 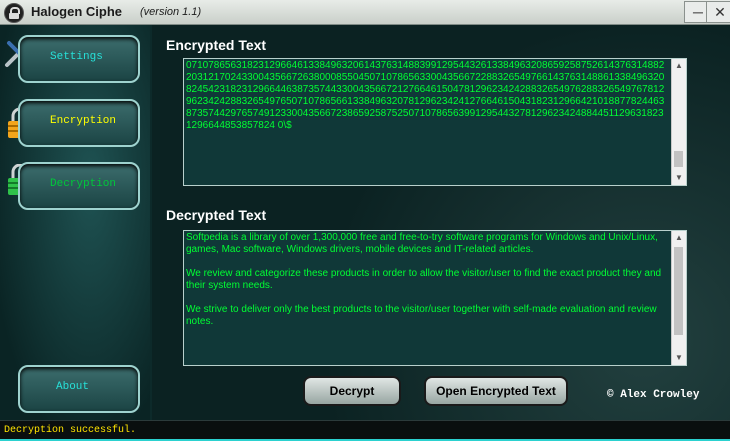 I want to click on status-bar: Decryption successful., so click(x=365, y=430).